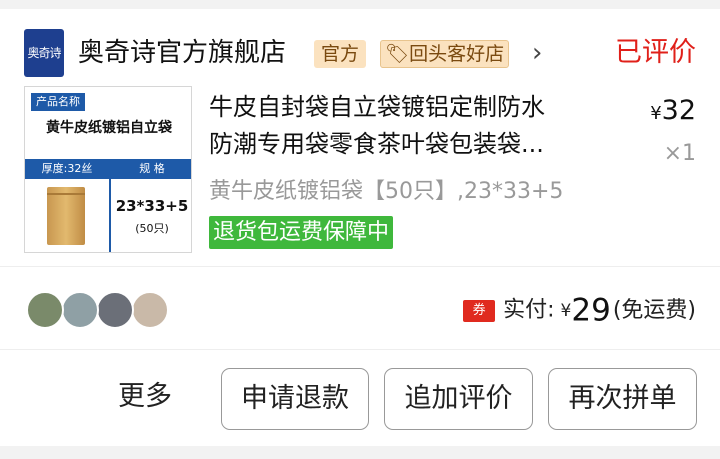  What do you see at coordinates (58, 102) in the screenshot?
I see `image-tag: 产品名称` at bounding box center [58, 102].